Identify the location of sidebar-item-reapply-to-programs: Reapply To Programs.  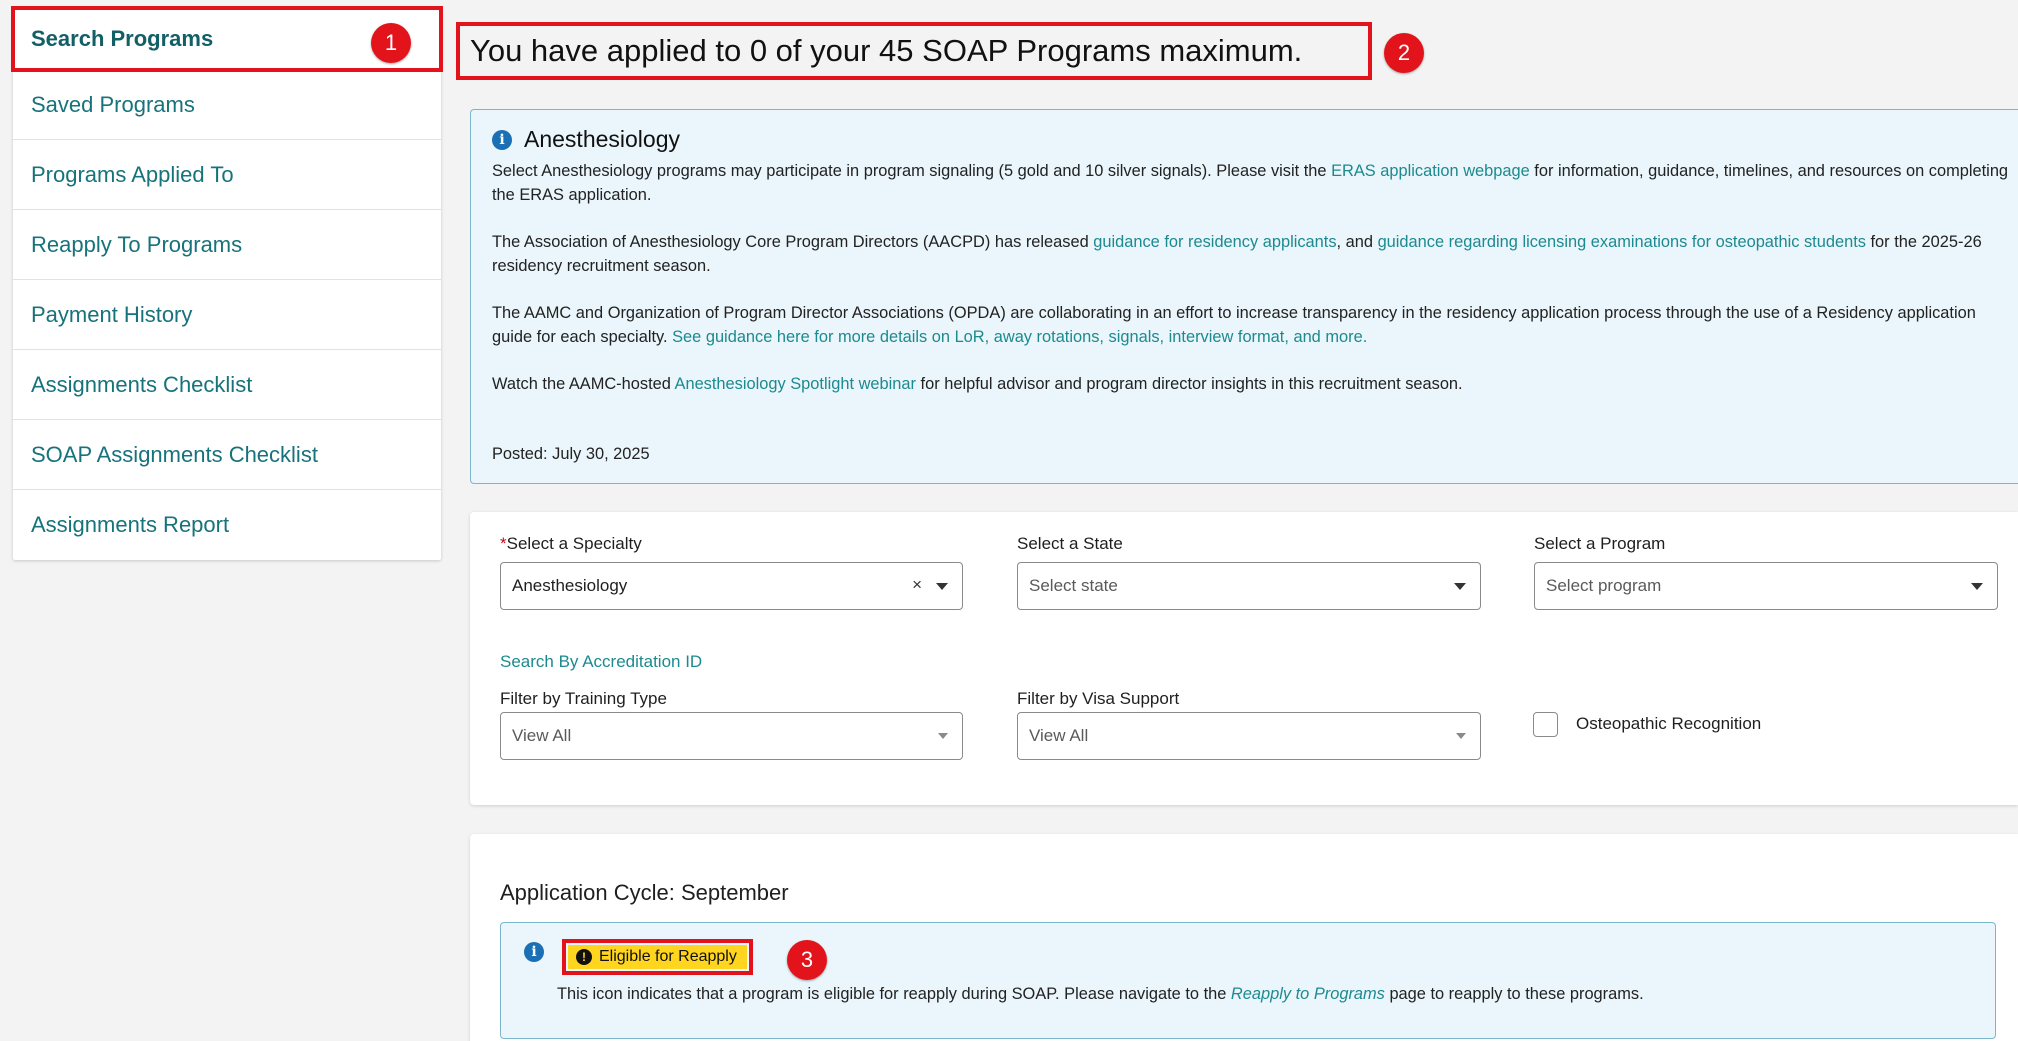
(227, 245).